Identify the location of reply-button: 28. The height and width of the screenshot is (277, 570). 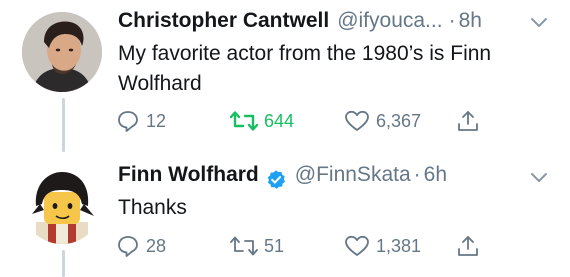
(141, 246).